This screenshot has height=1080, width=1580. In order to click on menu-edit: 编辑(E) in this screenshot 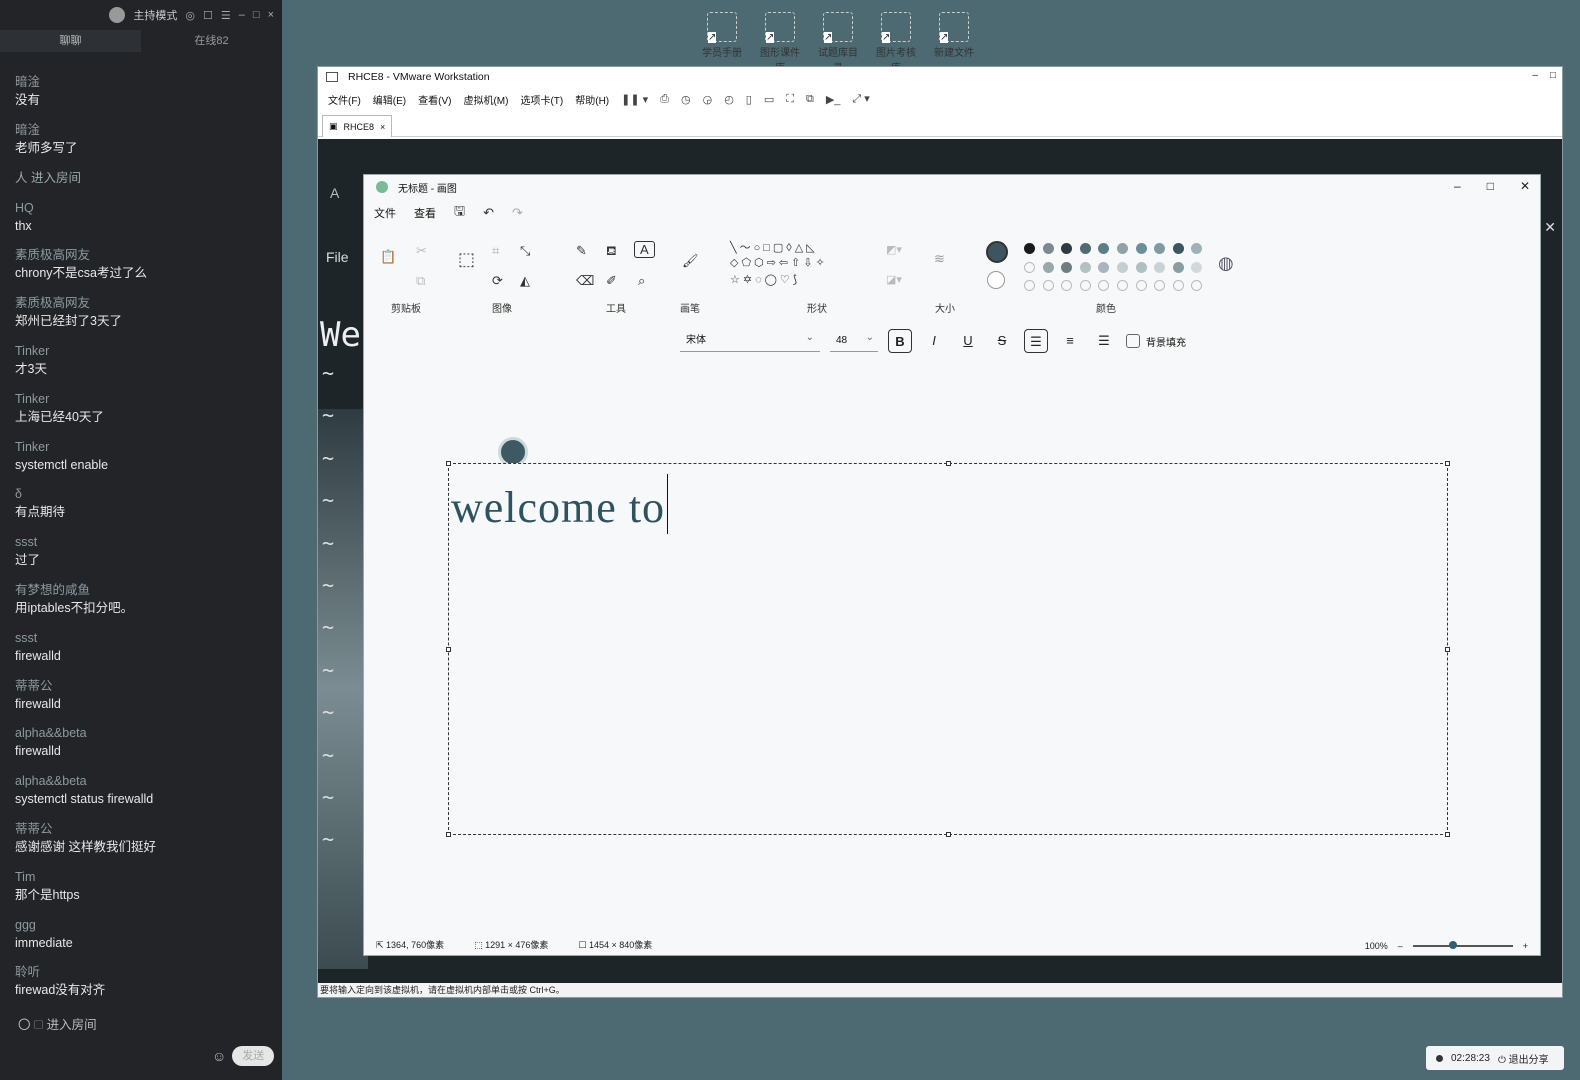, I will do `click(389, 99)`.